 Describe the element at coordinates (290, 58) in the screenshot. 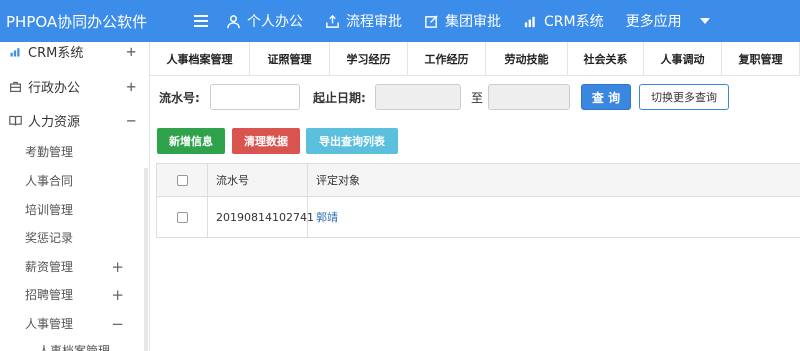

I see `tab-certificates: 证照管理` at that location.